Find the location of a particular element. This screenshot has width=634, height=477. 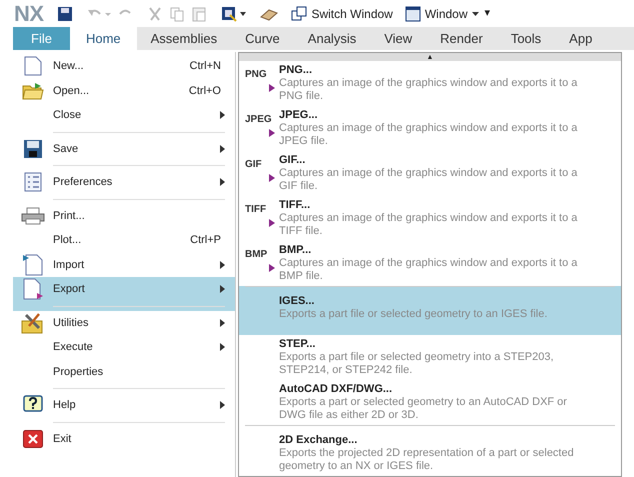

ribbon-tab: View is located at coordinates (398, 38).